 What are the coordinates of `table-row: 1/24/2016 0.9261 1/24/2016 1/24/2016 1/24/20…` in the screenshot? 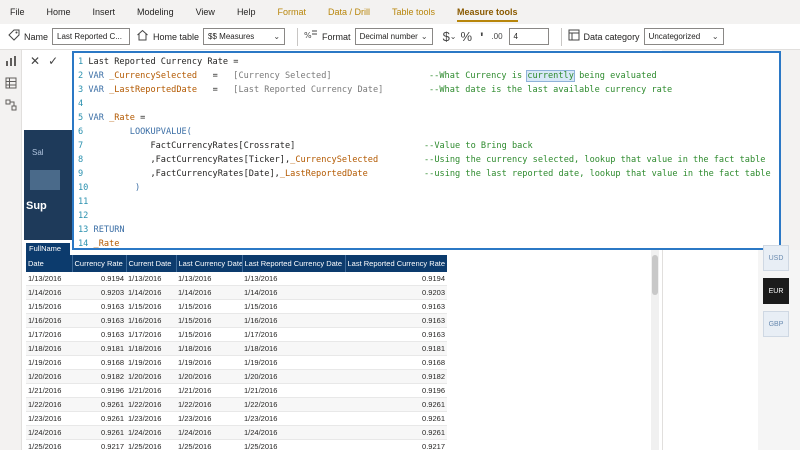 It's located at (236, 433).